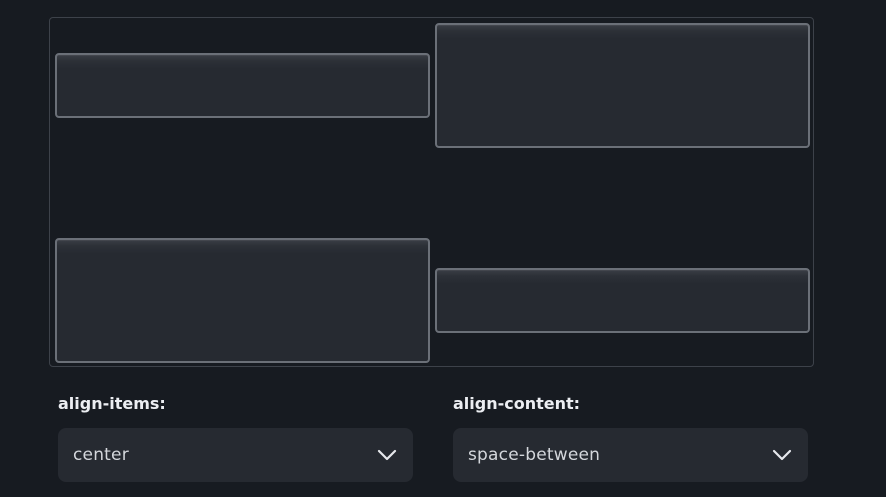  I want to click on align-items-label: align-items:, so click(112, 403).